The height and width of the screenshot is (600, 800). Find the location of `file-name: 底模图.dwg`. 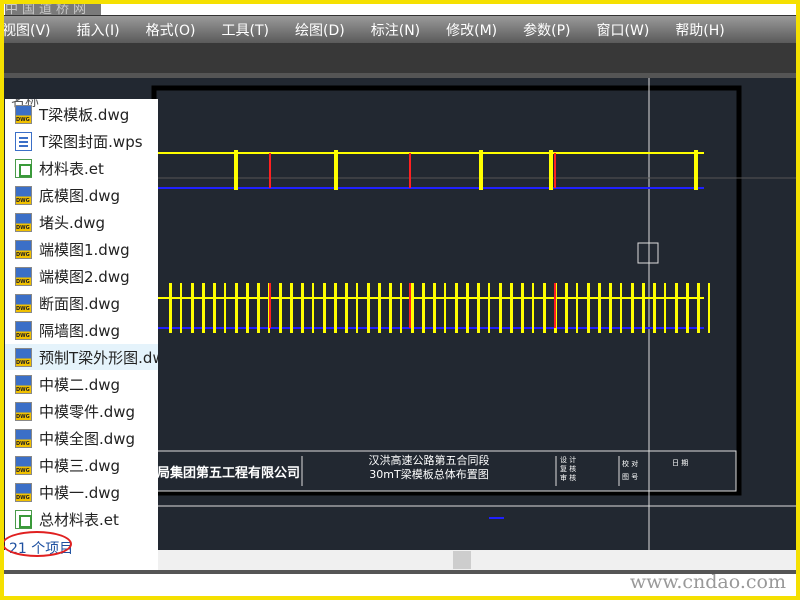

file-name: 底模图.dwg is located at coordinates (80, 195).